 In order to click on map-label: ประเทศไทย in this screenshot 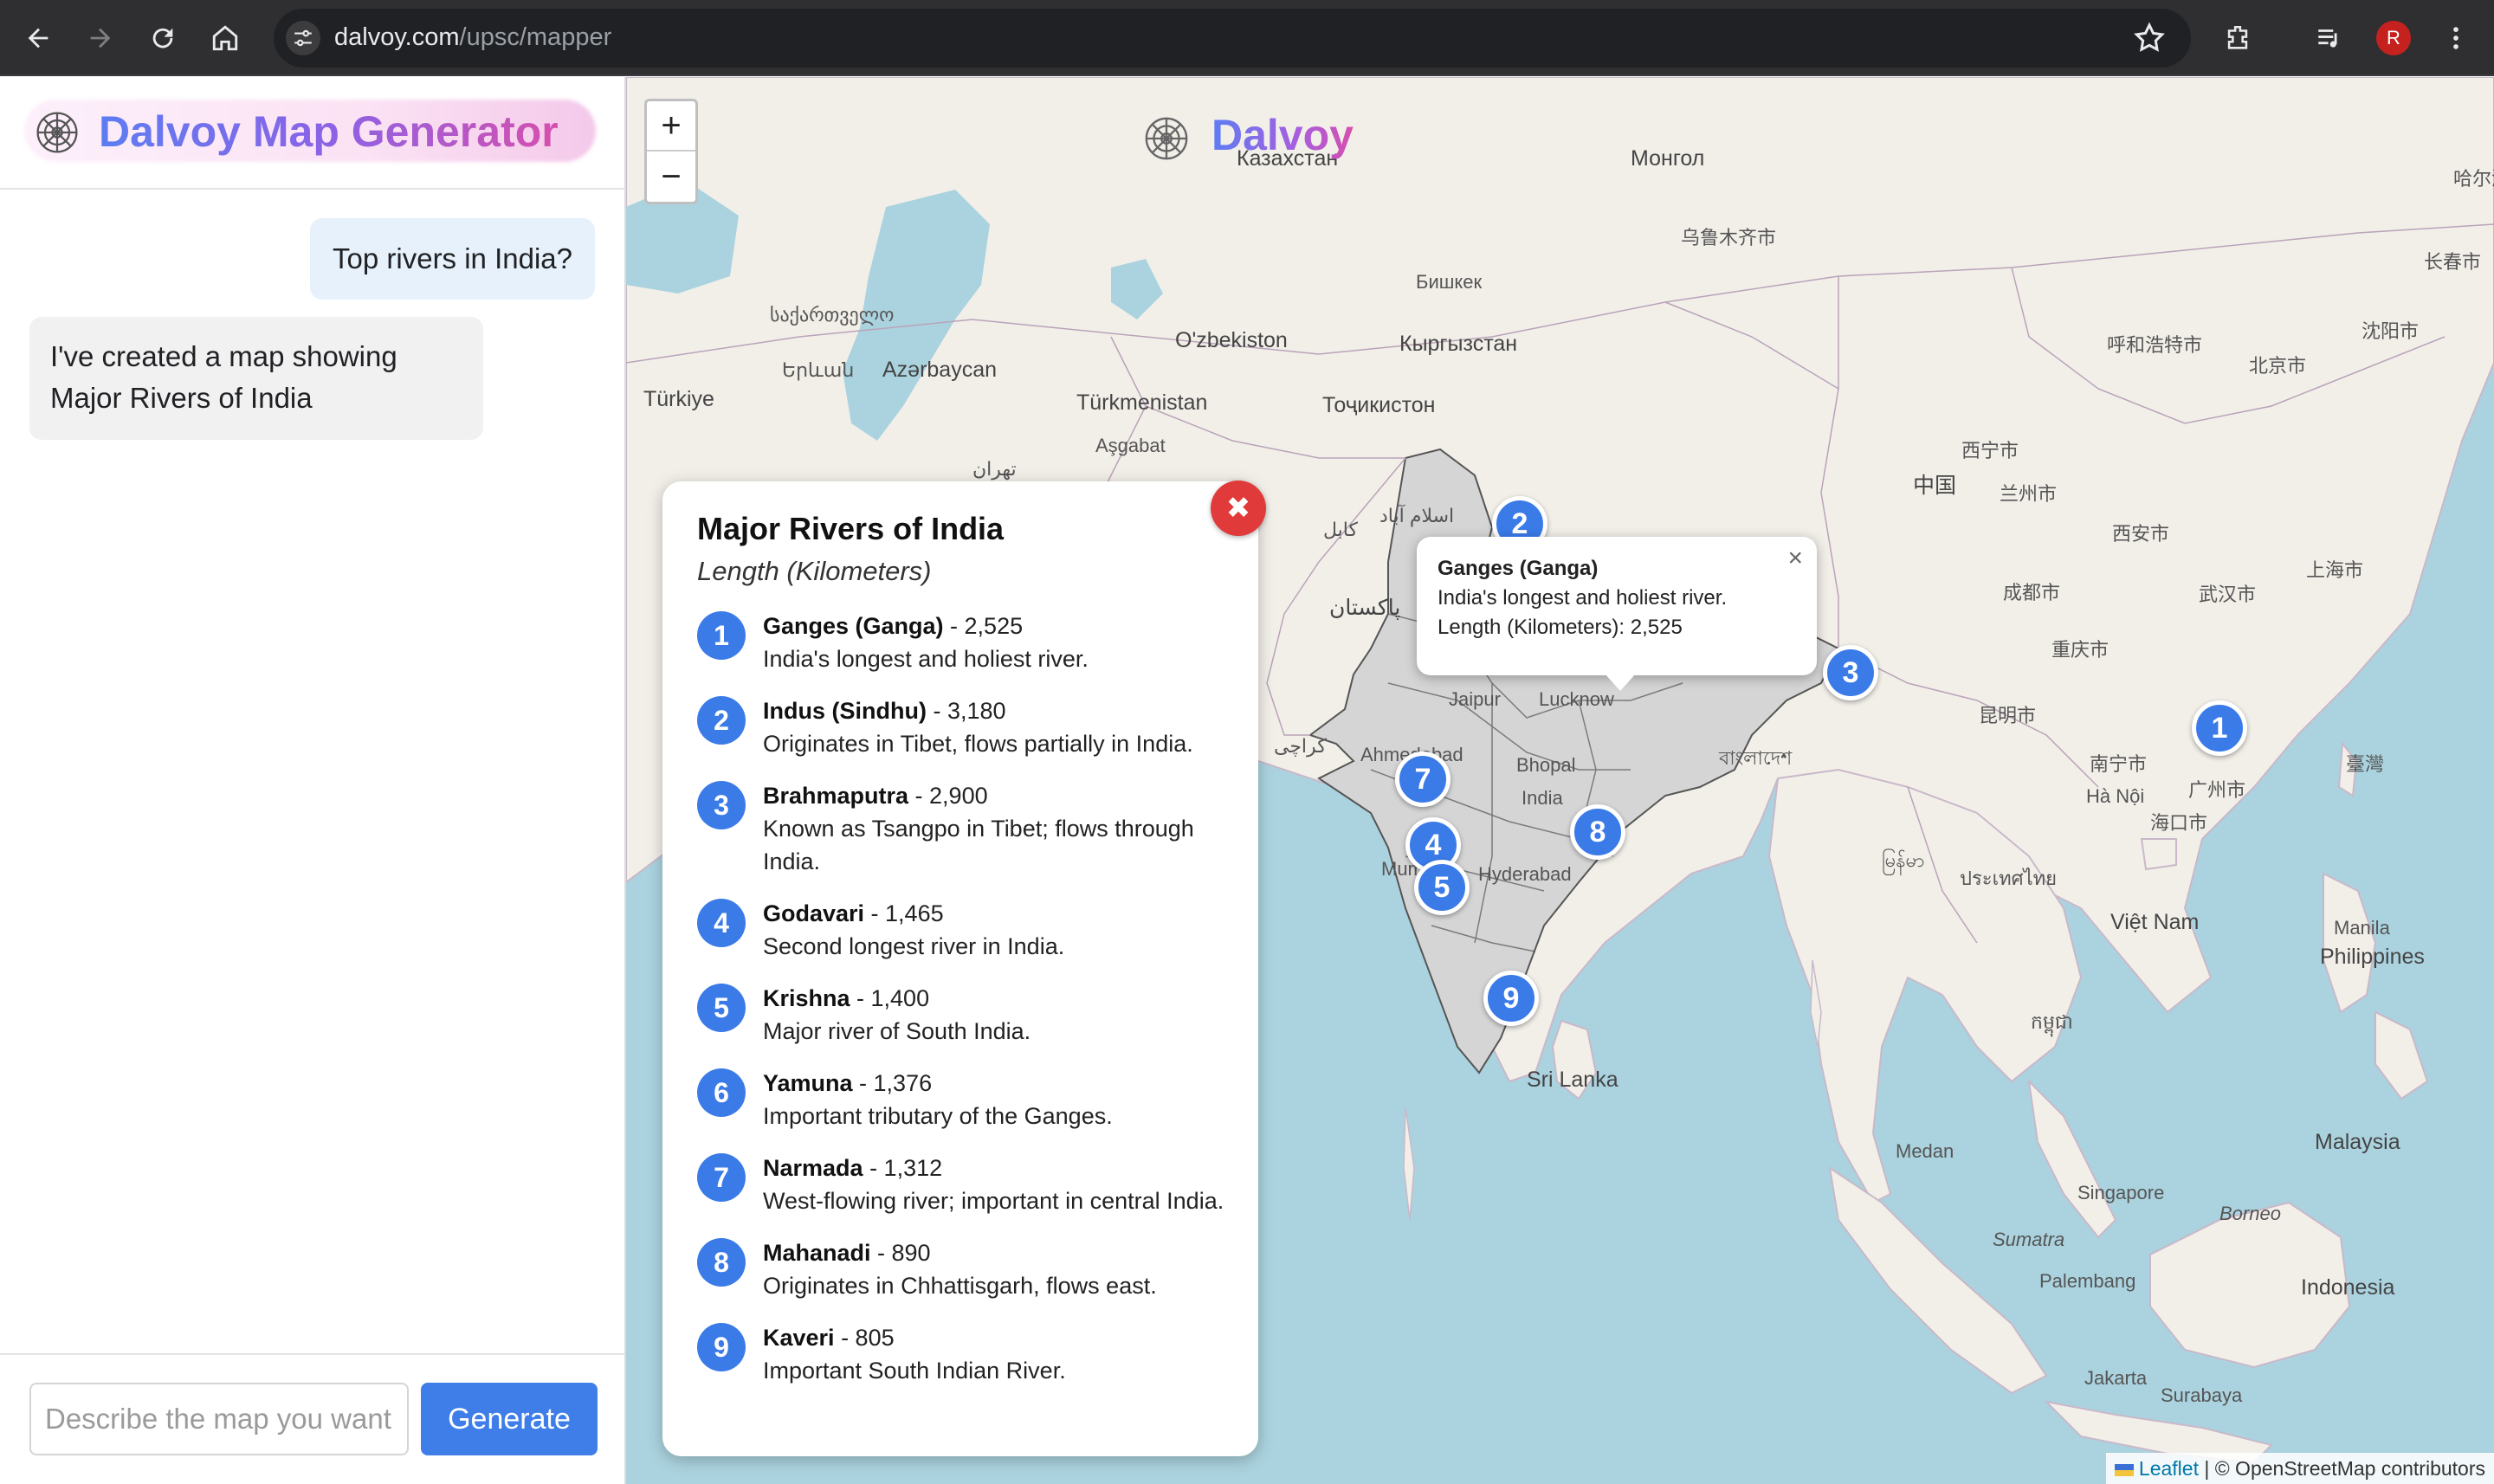, I will do `click(2009, 878)`.